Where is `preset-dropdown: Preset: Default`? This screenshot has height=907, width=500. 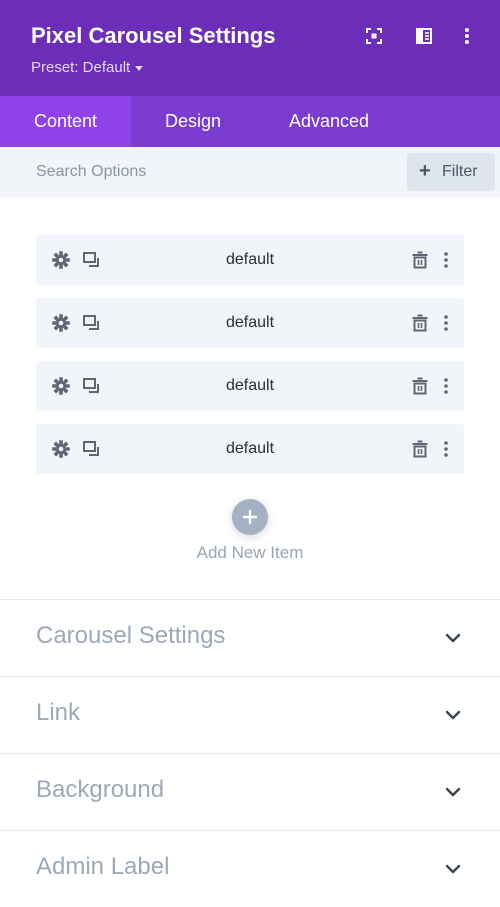
preset-dropdown: Preset: Default is located at coordinates (87, 67).